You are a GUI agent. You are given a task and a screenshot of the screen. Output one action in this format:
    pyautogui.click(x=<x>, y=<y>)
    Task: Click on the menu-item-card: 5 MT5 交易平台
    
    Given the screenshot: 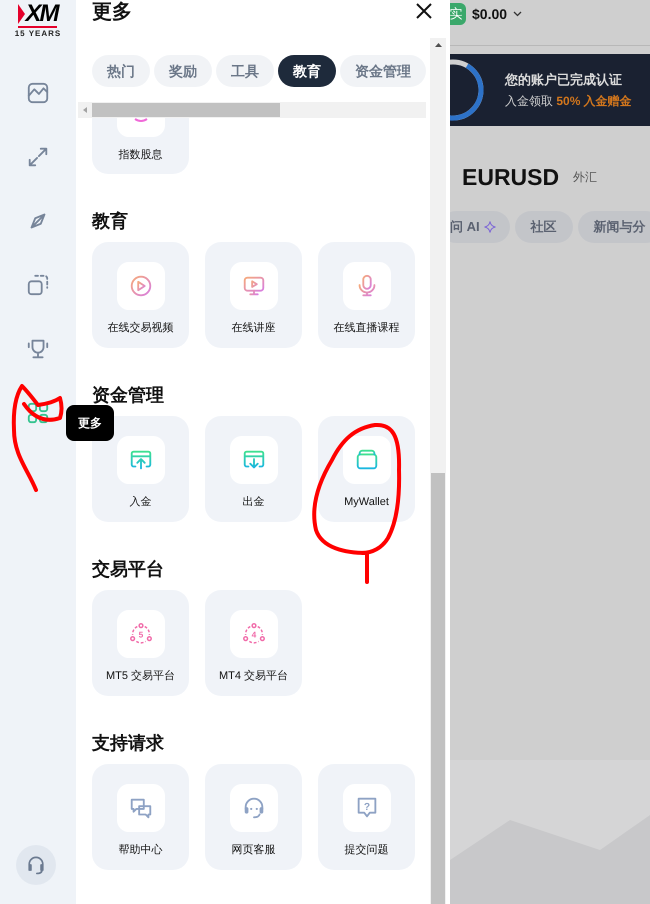 What is the action you would take?
    pyautogui.click(x=140, y=643)
    